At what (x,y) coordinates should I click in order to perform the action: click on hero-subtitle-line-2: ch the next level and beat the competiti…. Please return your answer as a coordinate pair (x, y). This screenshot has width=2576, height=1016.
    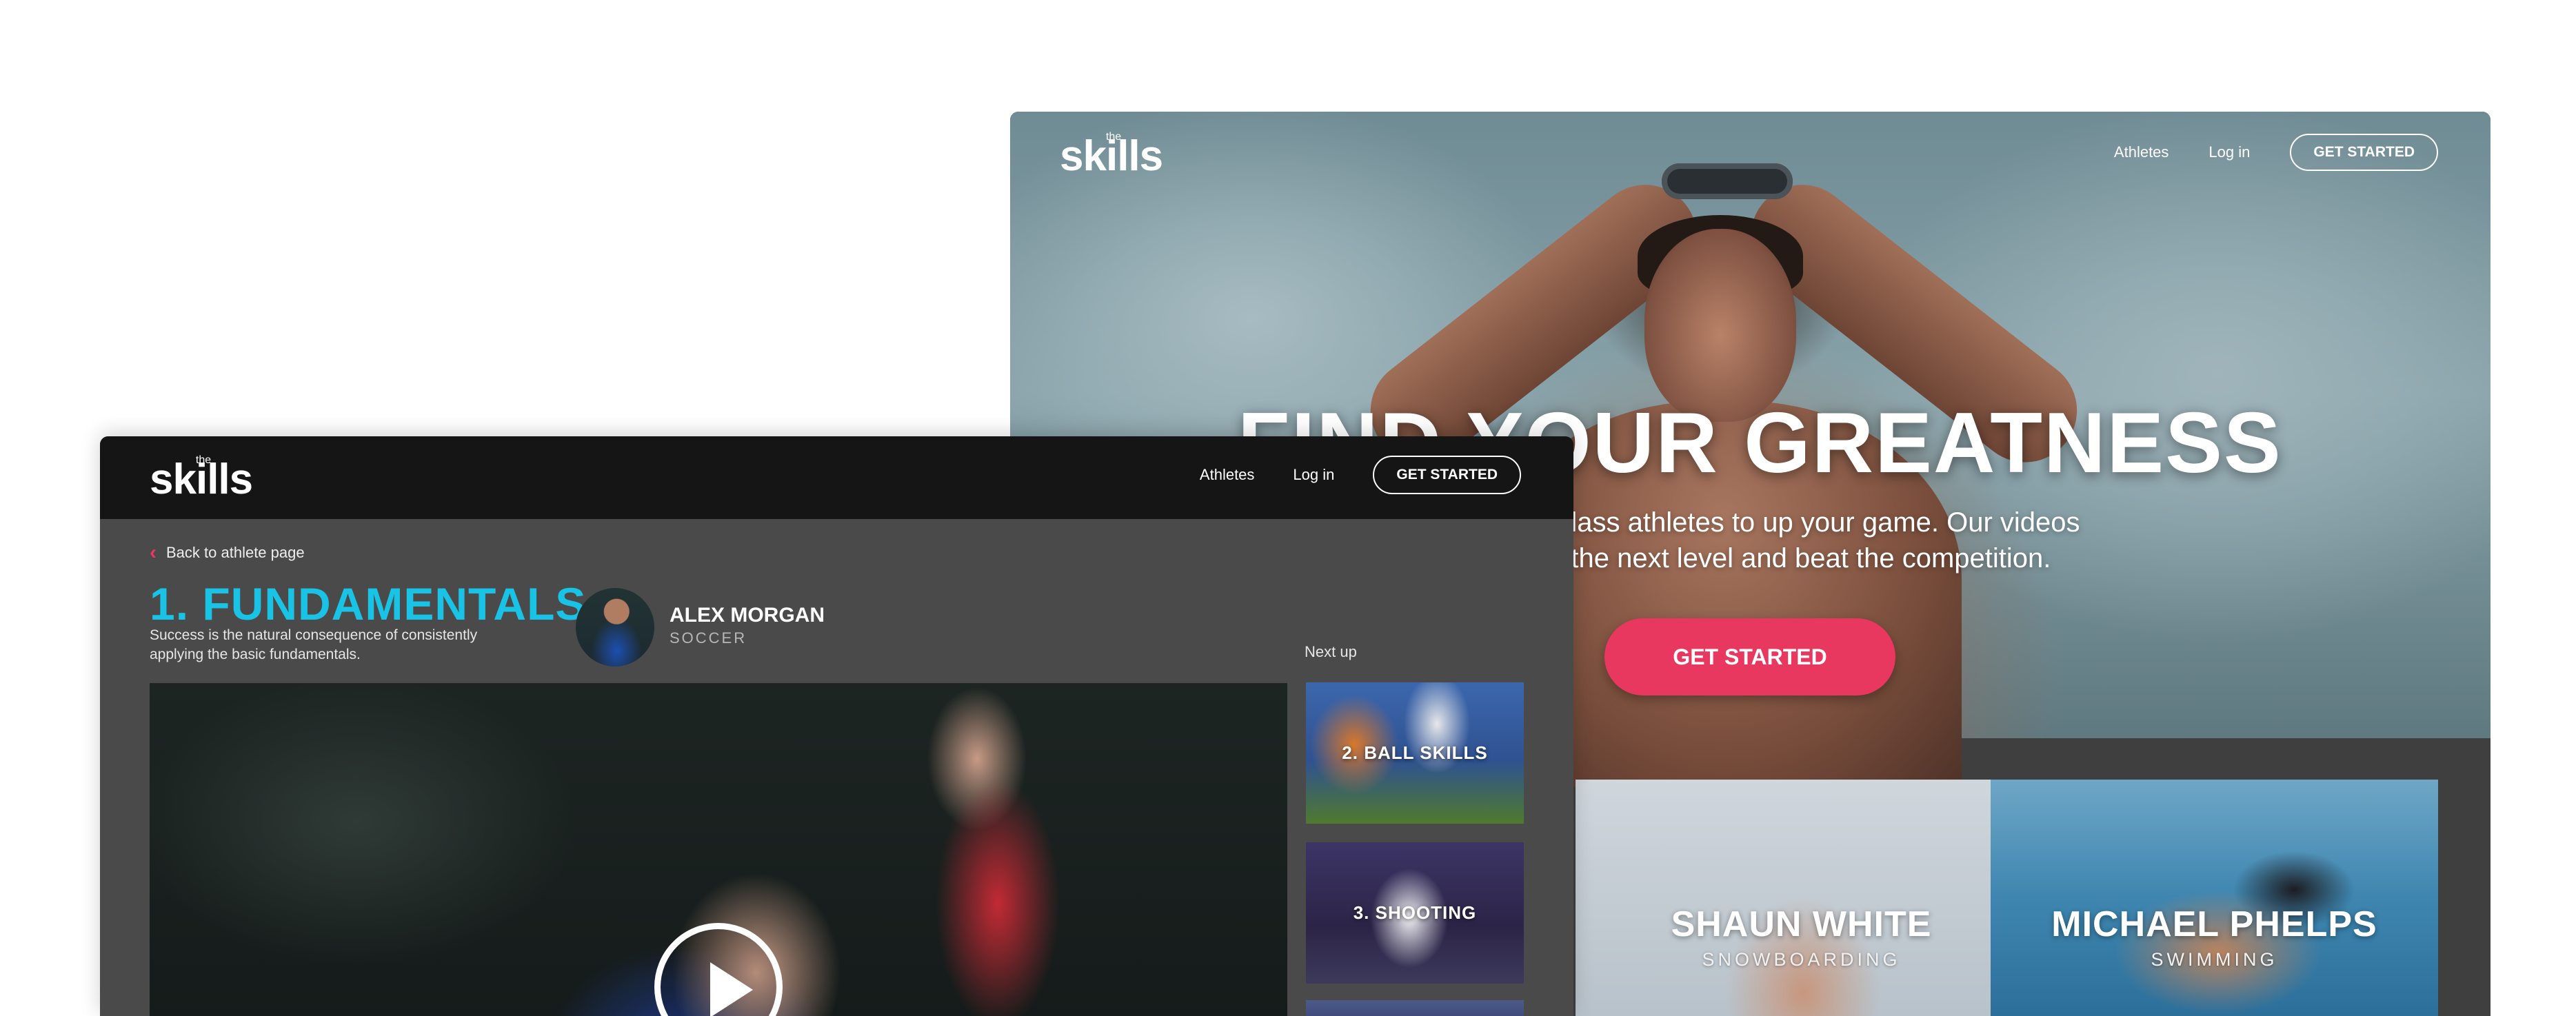
    Looking at the image, I should click on (1792, 558).